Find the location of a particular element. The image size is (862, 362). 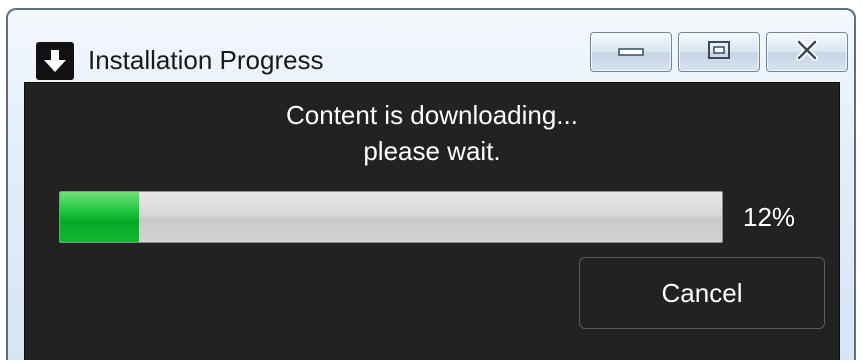

minimize-icon is located at coordinates (631, 52).